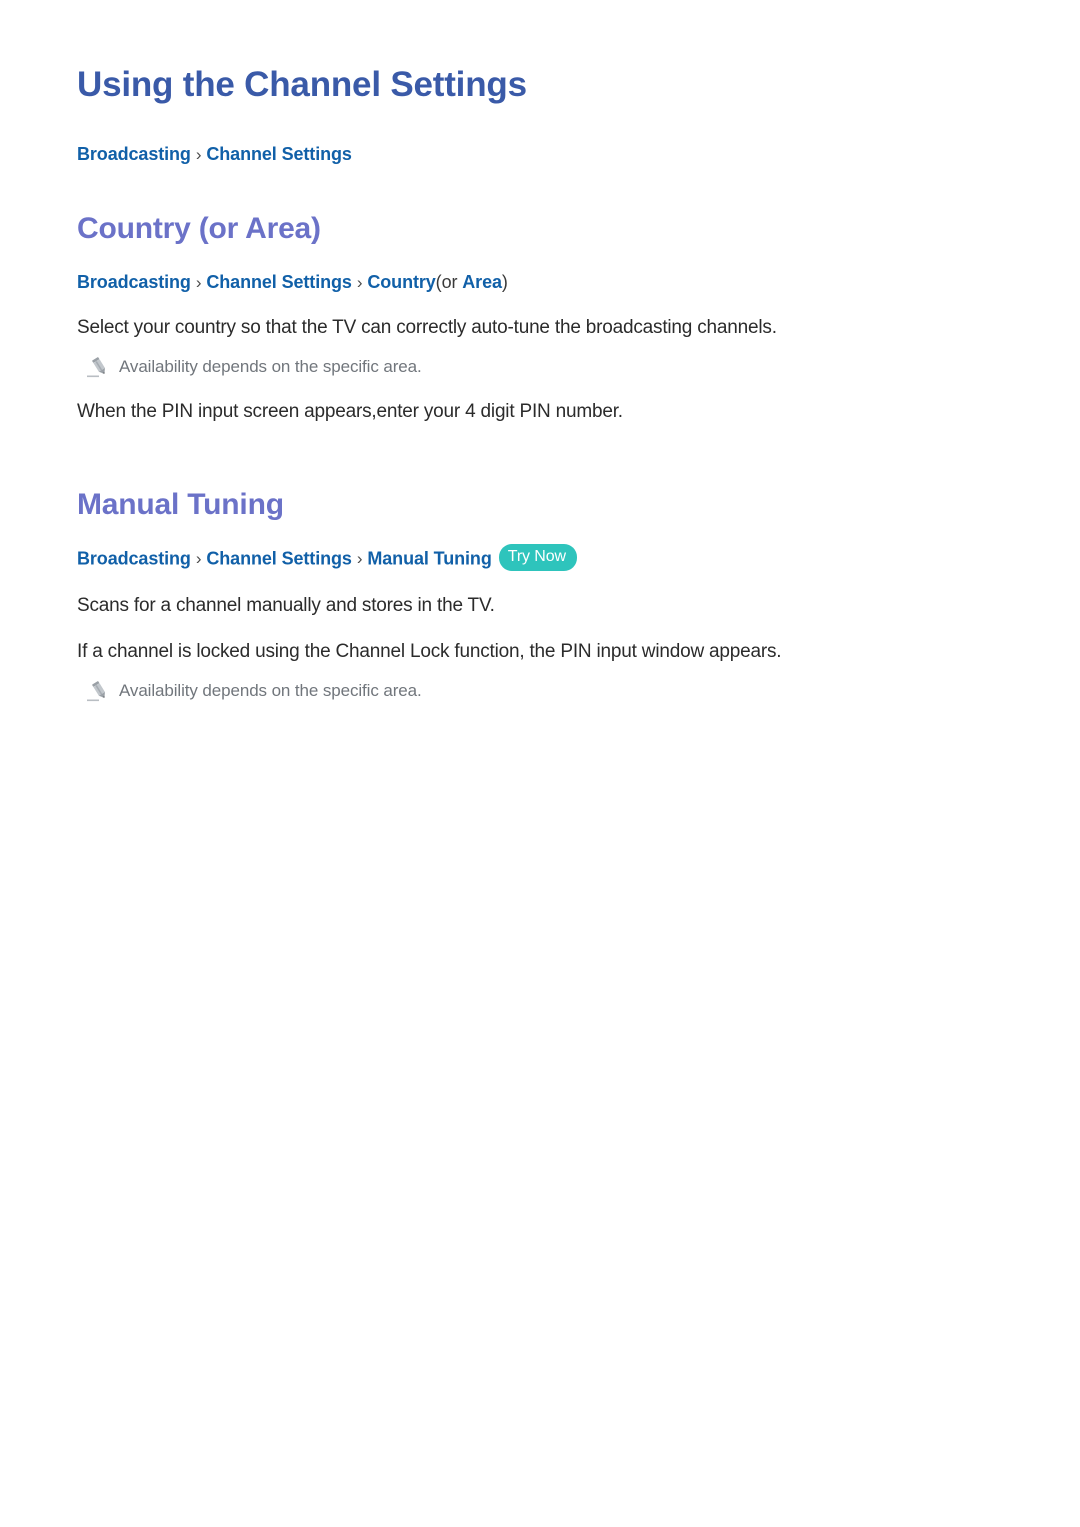  What do you see at coordinates (504, 282) in the screenshot?
I see `breadcrumb-suffix-close: )` at bounding box center [504, 282].